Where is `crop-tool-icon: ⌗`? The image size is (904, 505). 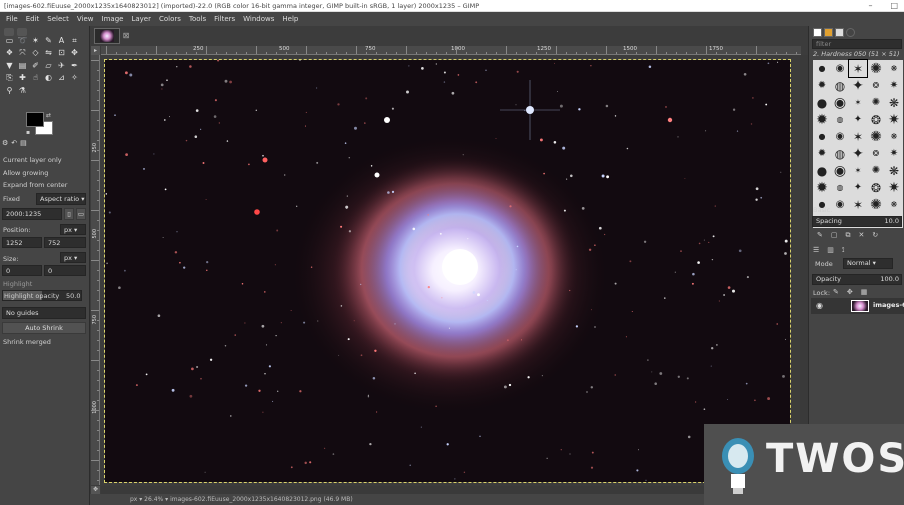 crop-tool-icon: ⌗ is located at coordinates (74, 41).